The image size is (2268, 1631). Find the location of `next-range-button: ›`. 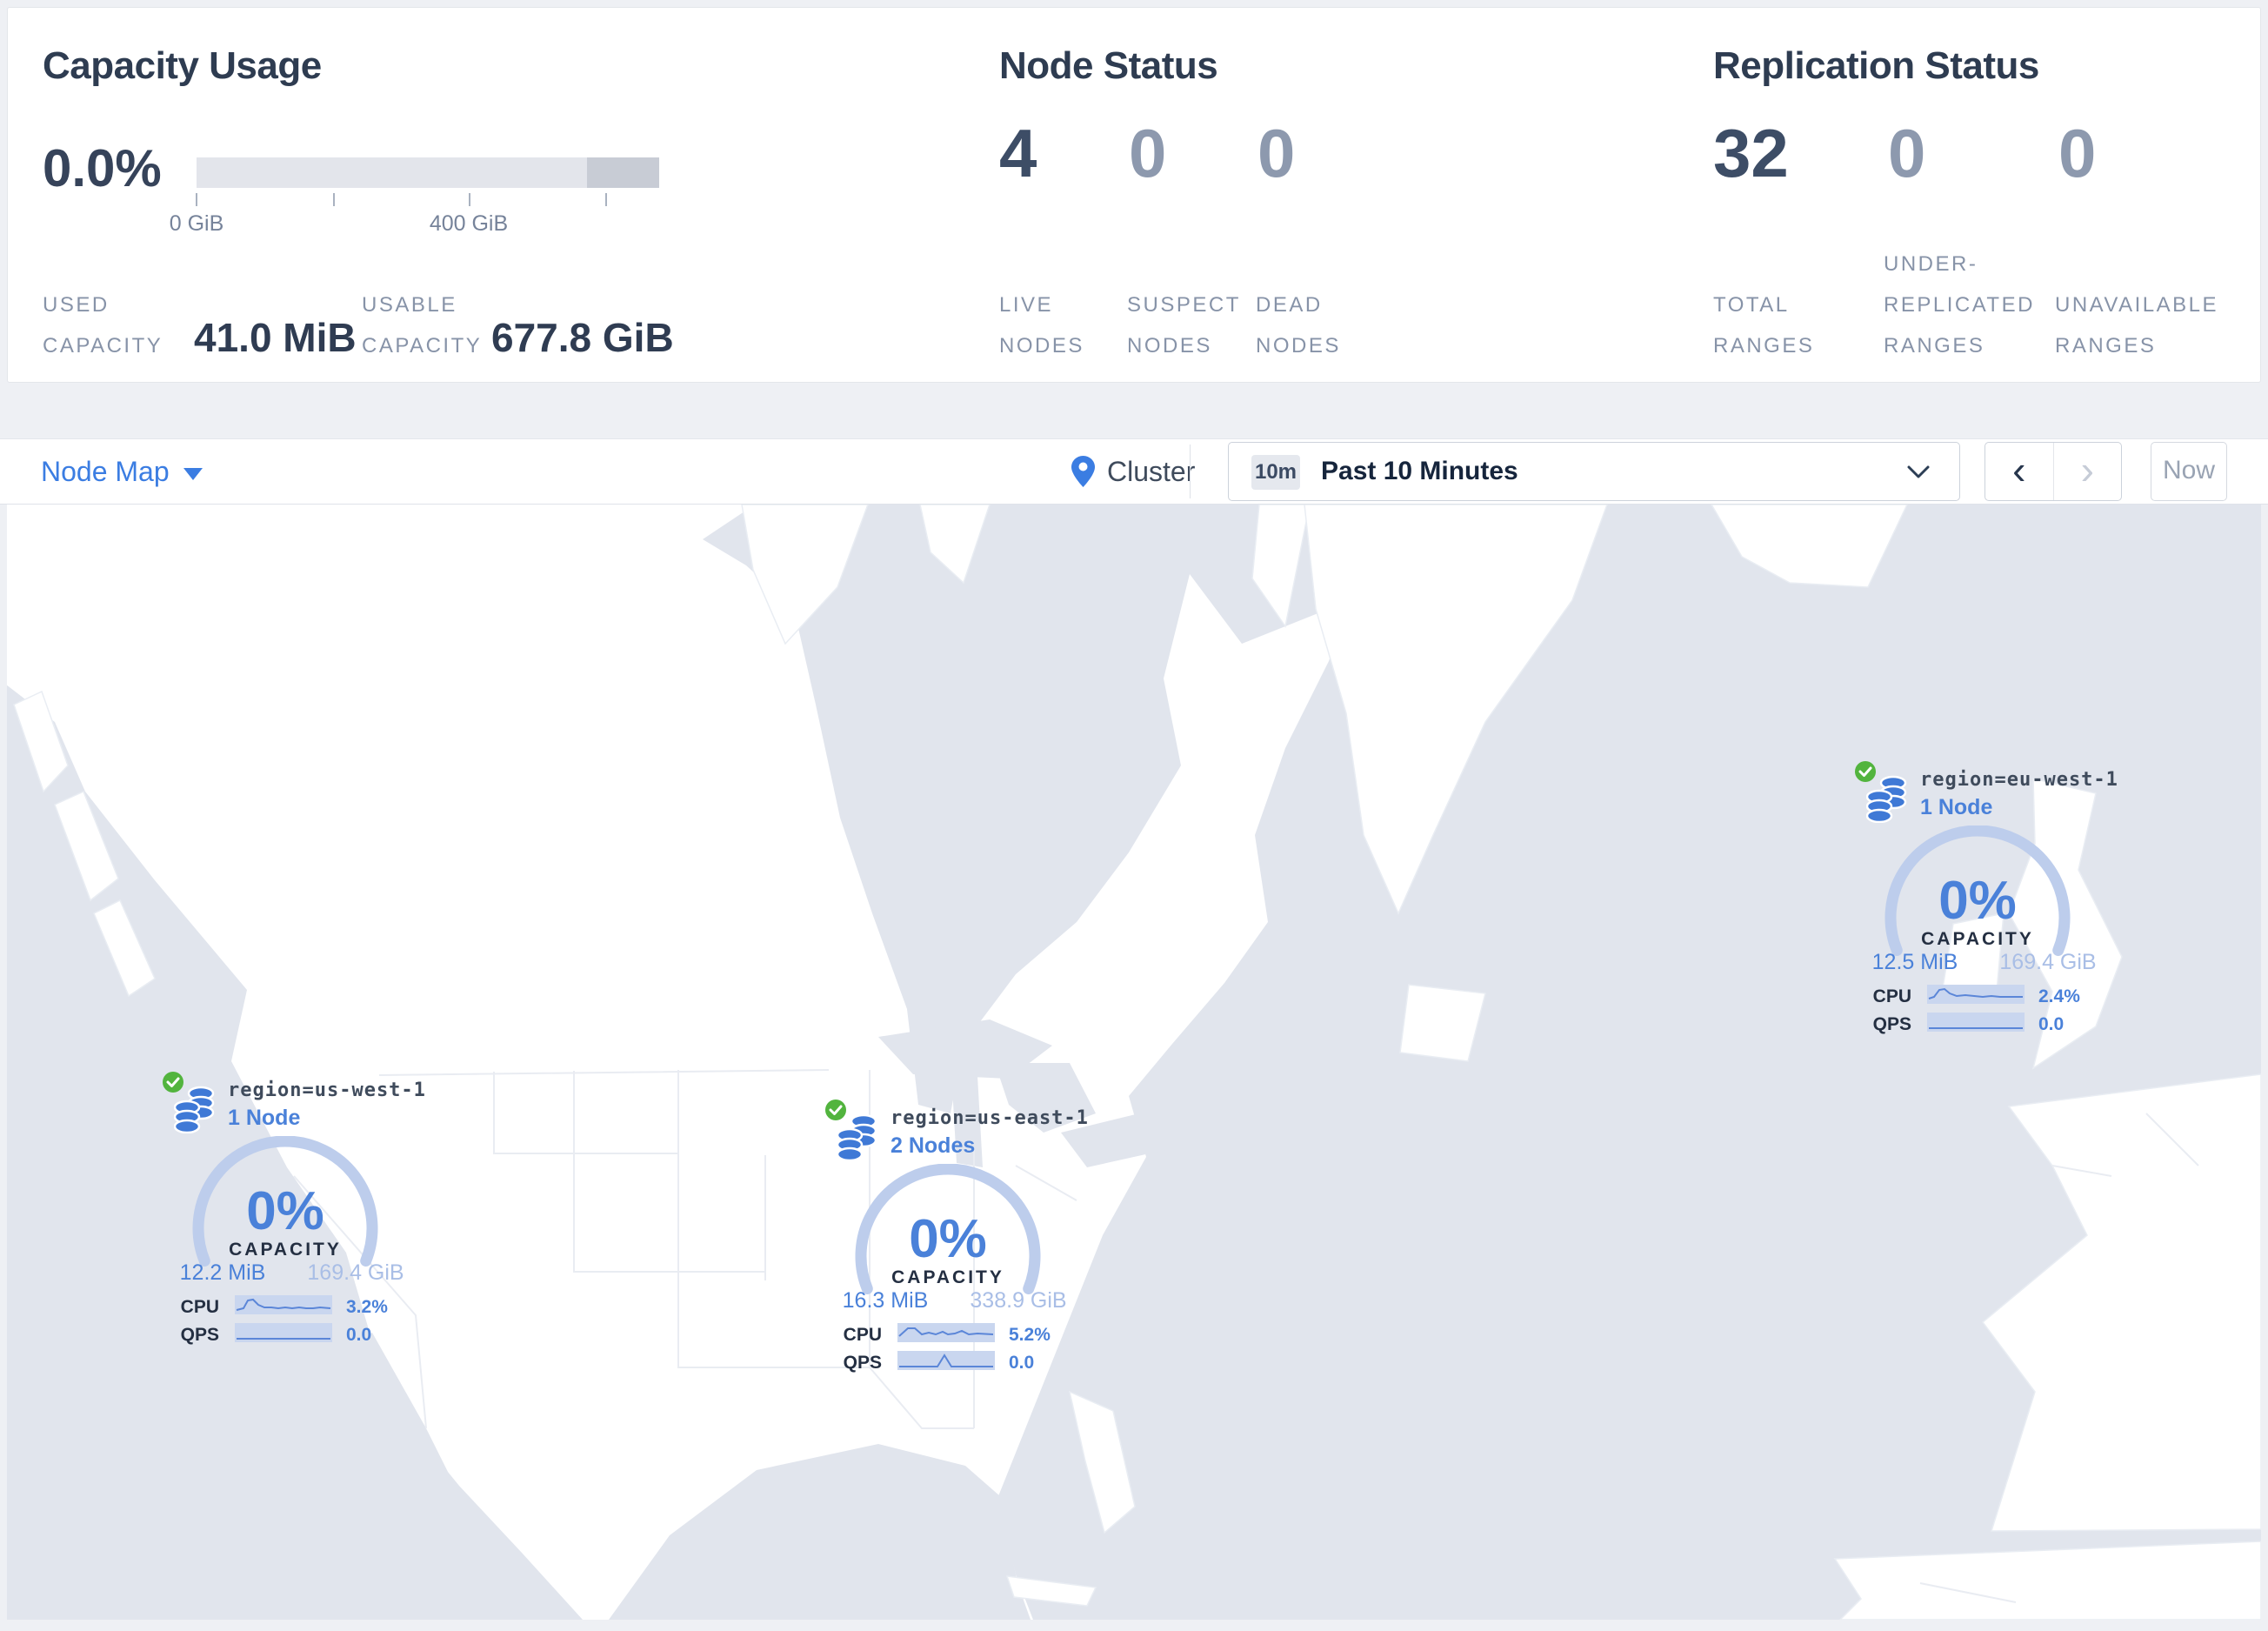

next-range-button: › is located at coordinates (2088, 471).